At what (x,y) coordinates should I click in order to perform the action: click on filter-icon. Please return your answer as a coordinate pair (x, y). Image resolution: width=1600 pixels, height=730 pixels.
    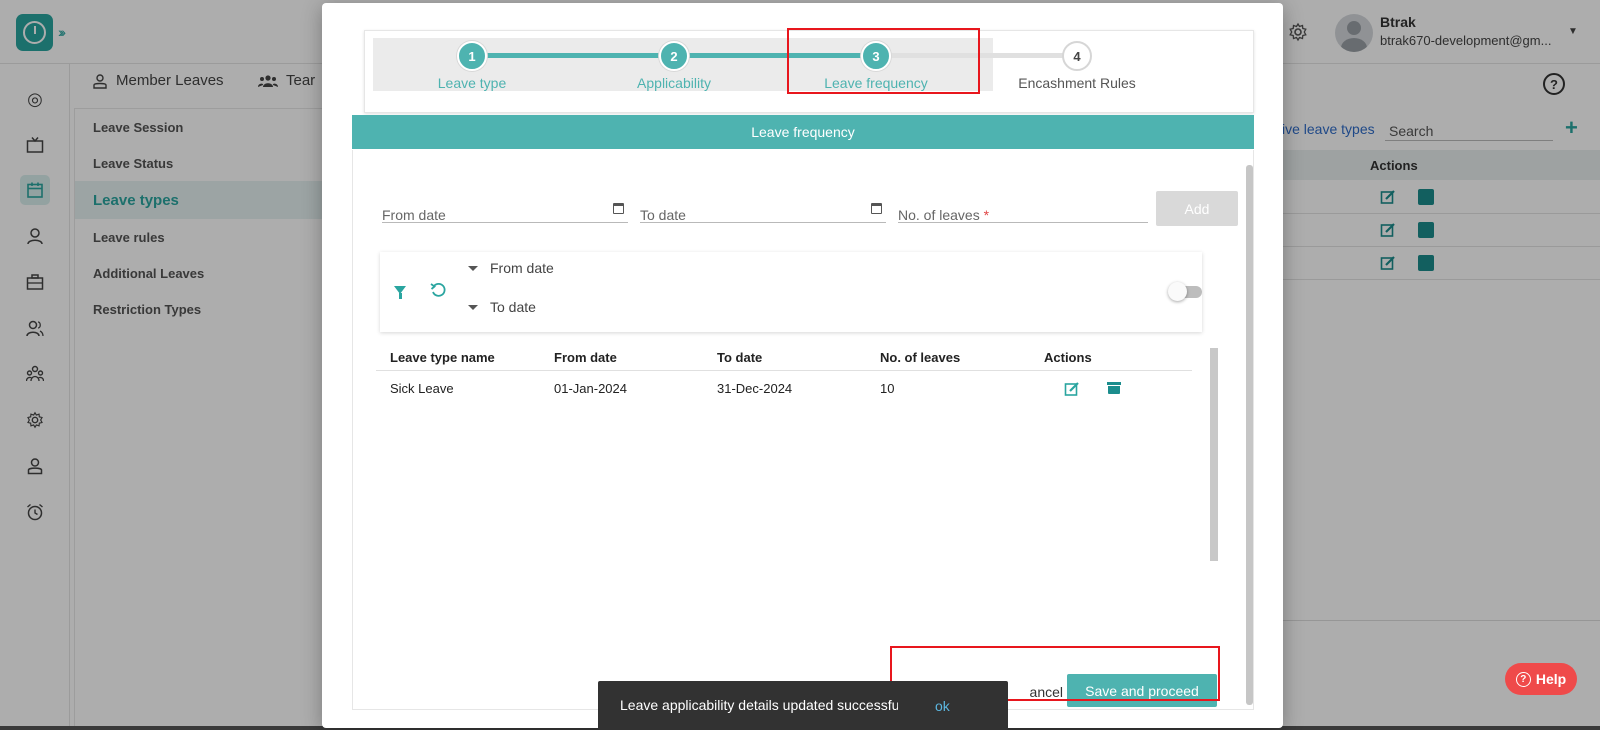
    Looking at the image, I should click on (400, 292).